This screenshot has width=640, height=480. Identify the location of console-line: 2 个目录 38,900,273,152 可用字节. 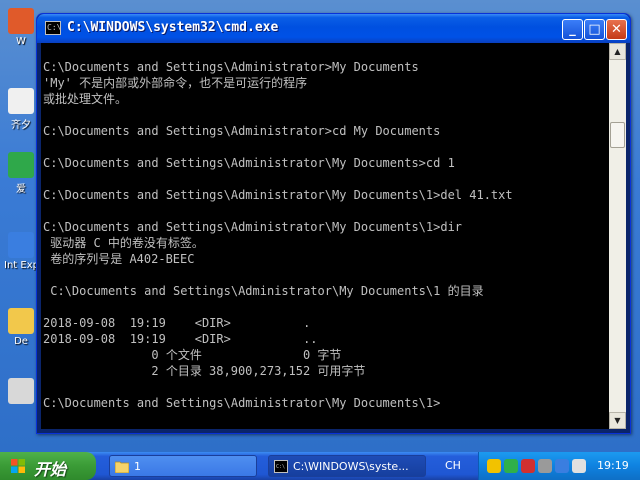
(204, 371).